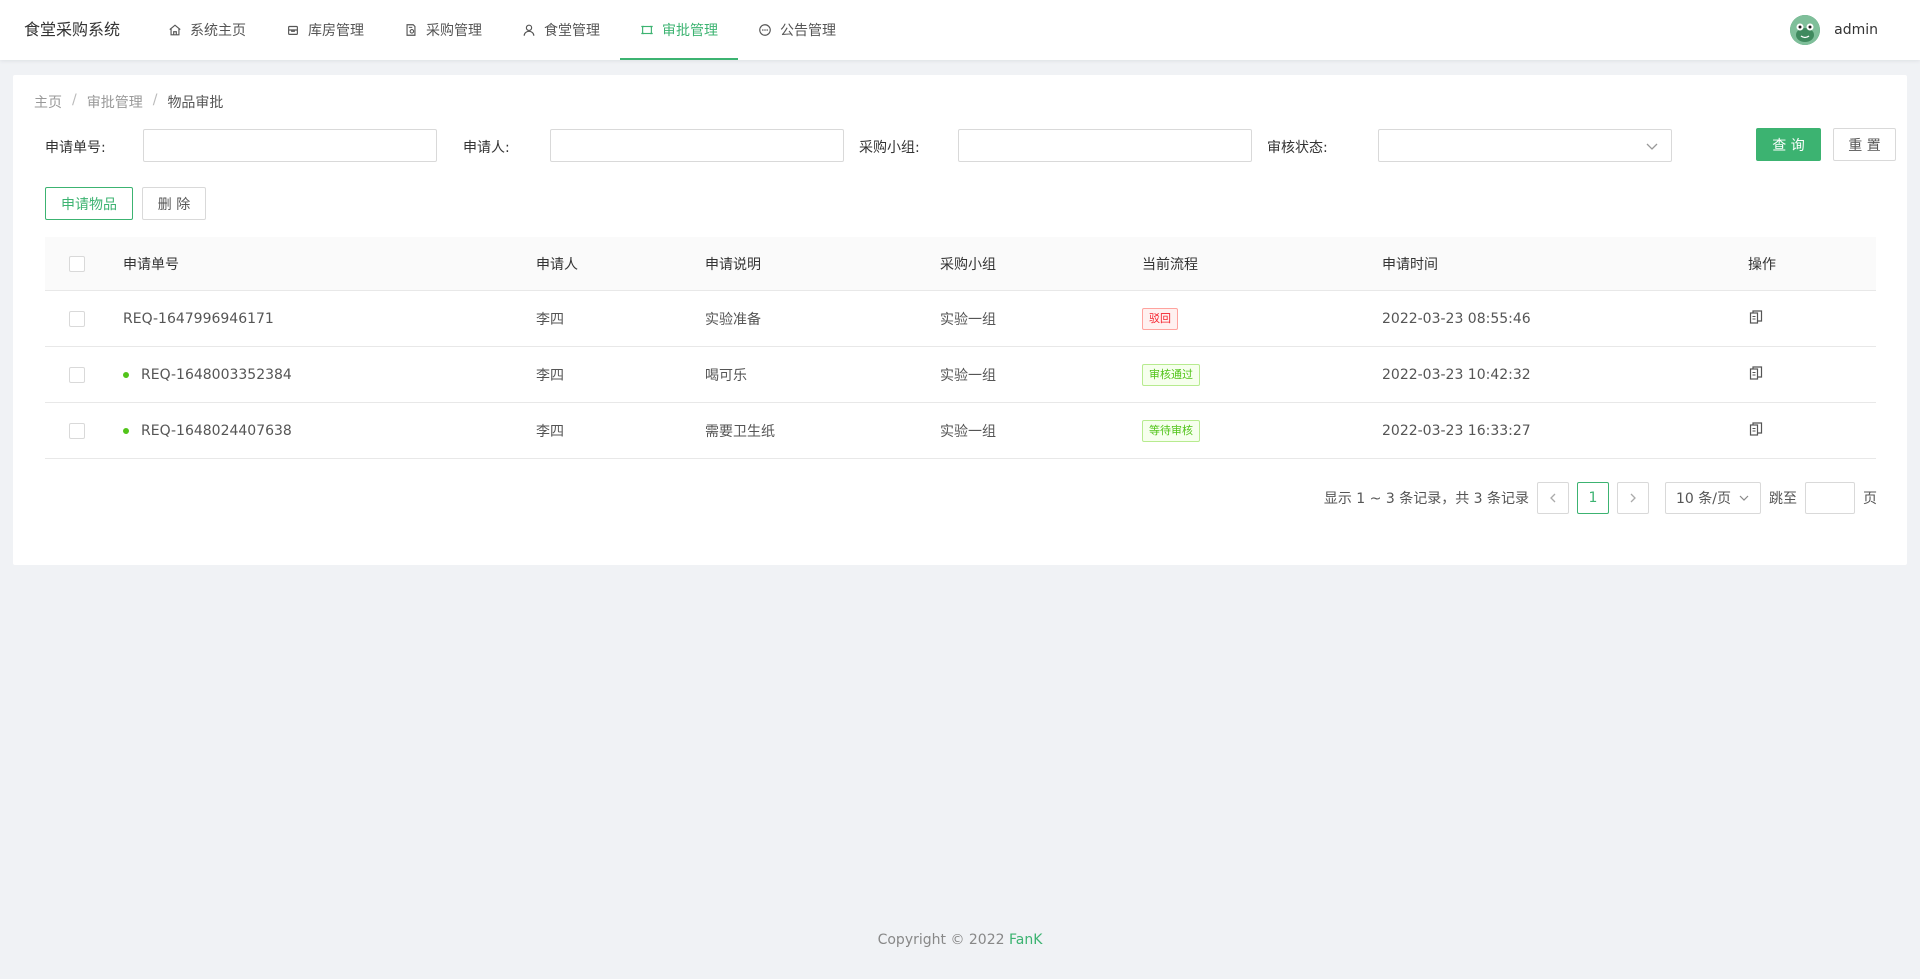 The height and width of the screenshot is (979, 1920). What do you see at coordinates (77, 263) in the screenshot?
I see `select-all-checkbox` at bounding box center [77, 263].